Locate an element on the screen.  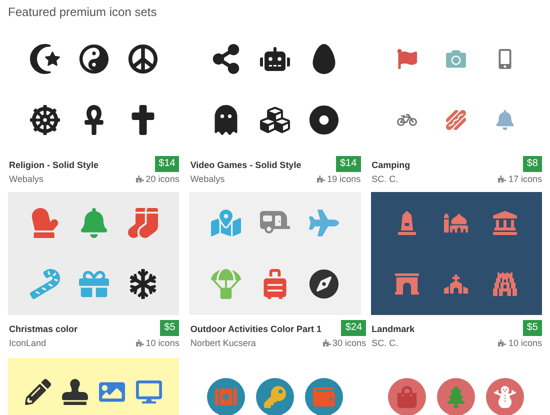
set-title: Outdoor Activities Color Part 1 is located at coordinates (256, 329).